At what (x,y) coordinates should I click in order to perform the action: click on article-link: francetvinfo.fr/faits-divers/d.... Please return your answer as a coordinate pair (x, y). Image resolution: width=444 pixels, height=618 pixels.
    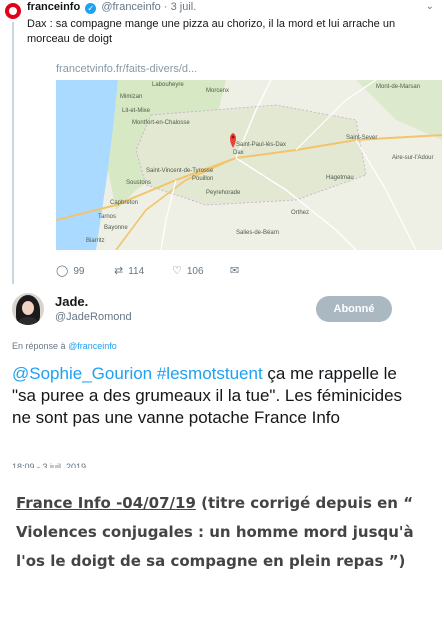
    Looking at the image, I should click on (126, 69).